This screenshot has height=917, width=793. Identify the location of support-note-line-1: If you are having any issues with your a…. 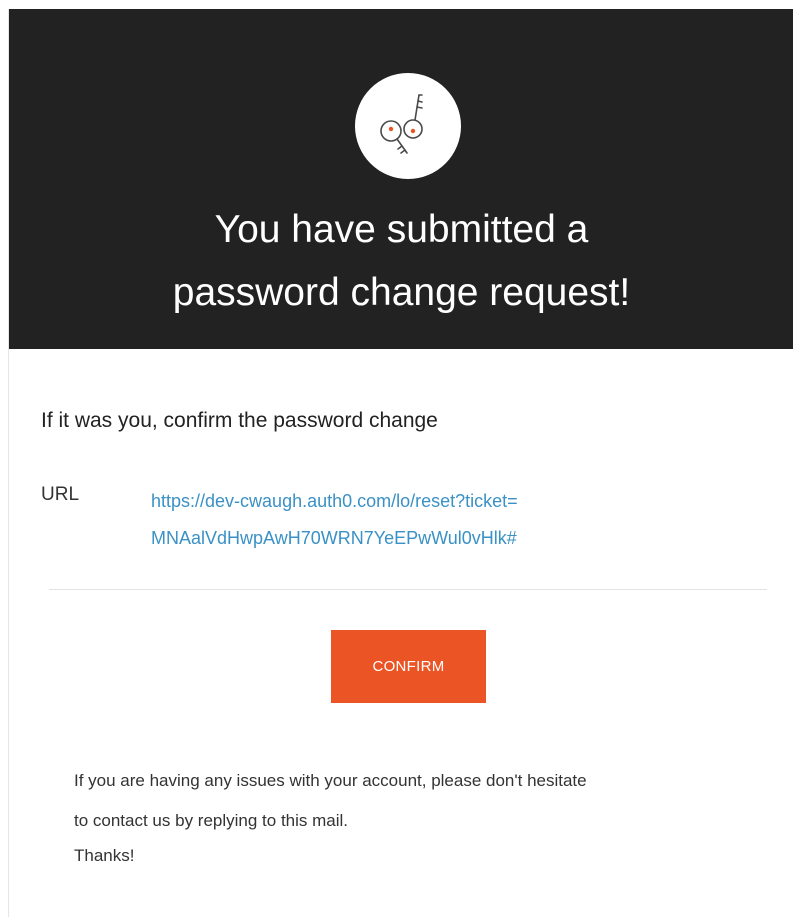
(330, 780).